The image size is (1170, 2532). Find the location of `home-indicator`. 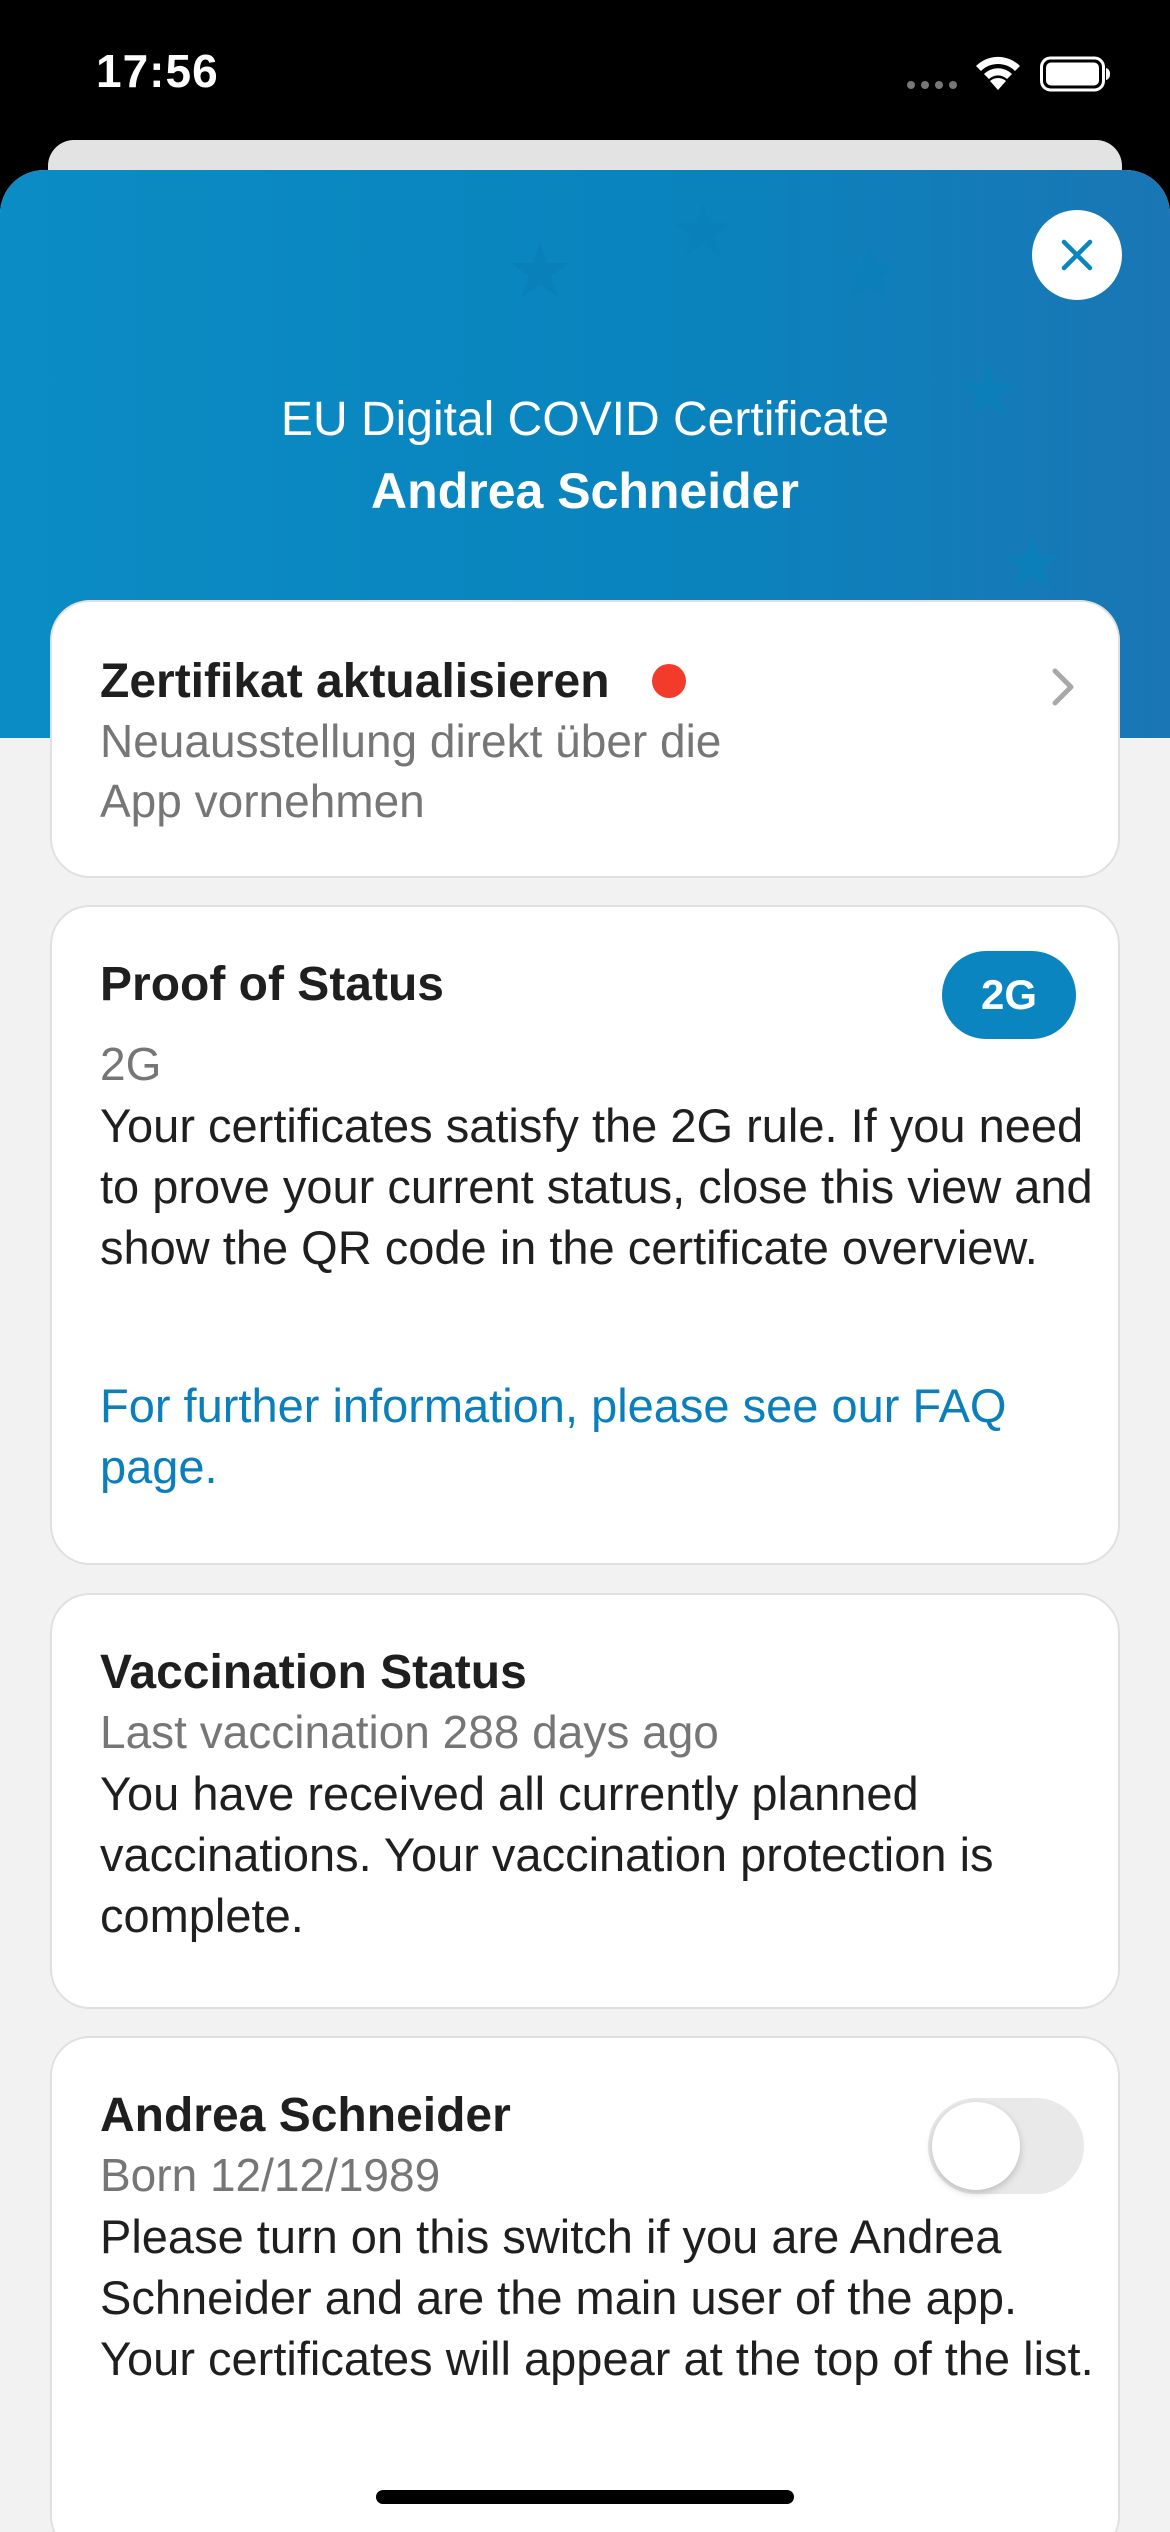

home-indicator is located at coordinates (585, 2497).